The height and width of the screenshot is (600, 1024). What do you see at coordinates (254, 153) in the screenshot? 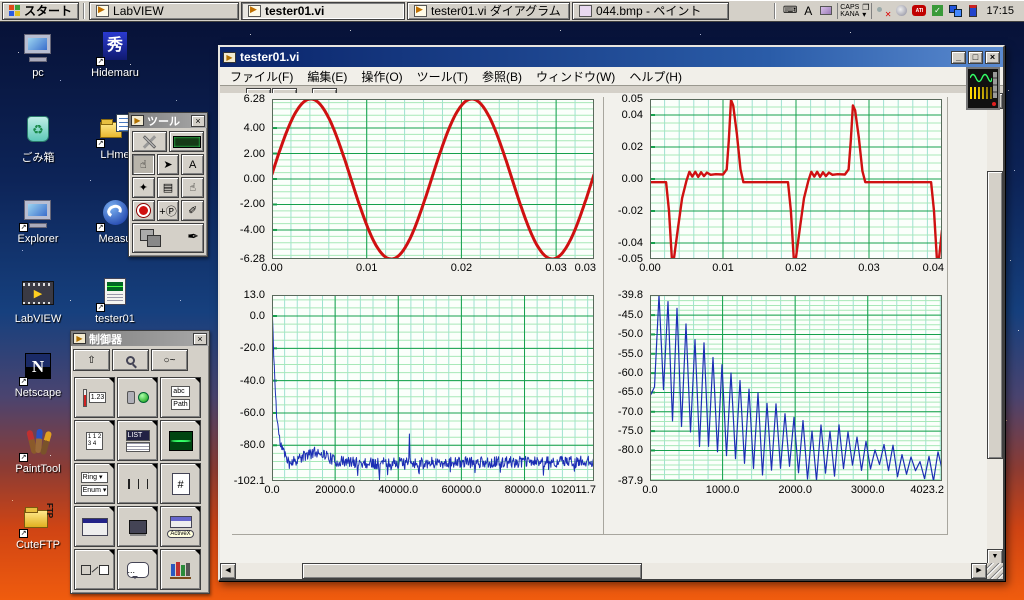
I see `y-tick-label: 2.00` at bounding box center [254, 153].